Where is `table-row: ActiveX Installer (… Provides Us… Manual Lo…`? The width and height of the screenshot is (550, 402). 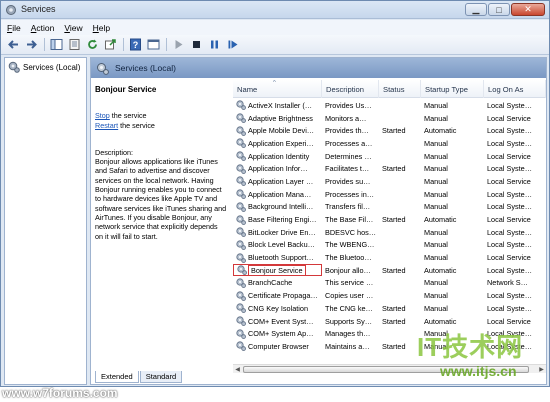 table-row: ActiveX Installer (… Provides Us… Manual Lo… is located at coordinates (389, 105).